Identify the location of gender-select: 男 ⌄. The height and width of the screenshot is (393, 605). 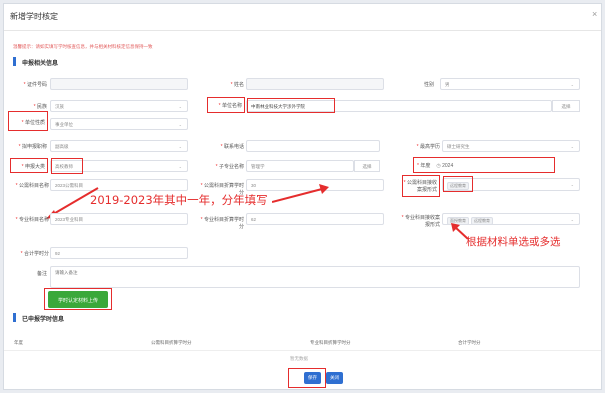
(510, 84).